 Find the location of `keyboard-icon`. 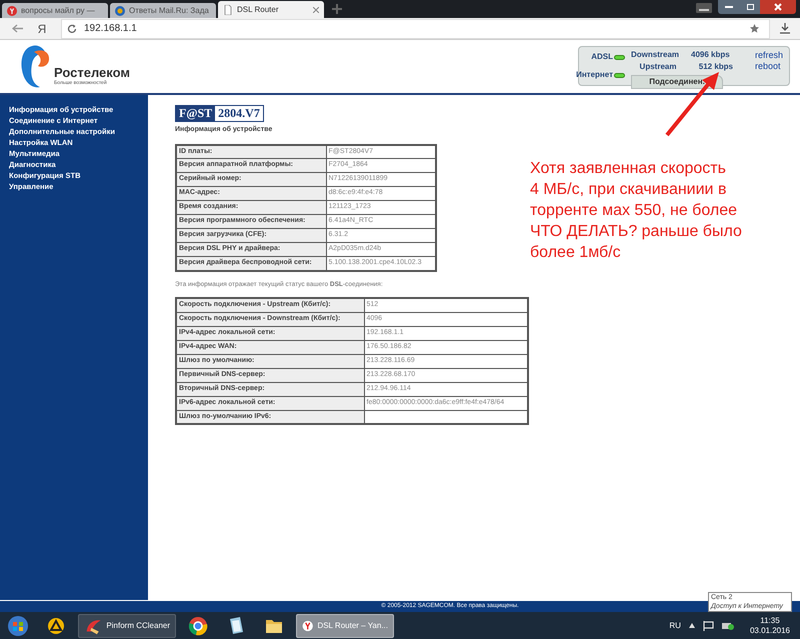

keyboard-icon is located at coordinates (704, 8).